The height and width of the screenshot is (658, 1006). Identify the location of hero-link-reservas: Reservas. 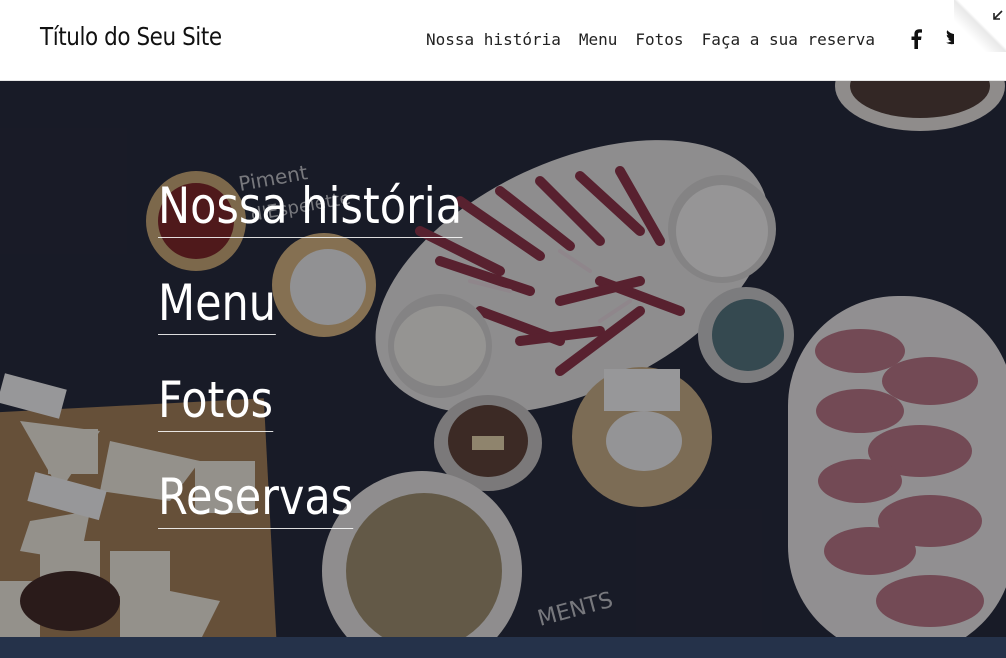
(256, 500).